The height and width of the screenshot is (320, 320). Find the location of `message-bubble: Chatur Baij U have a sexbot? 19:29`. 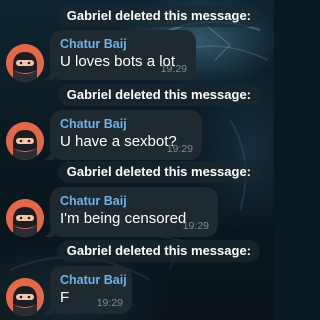

message-bubble: Chatur Baij U have a sexbot? 19:29 is located at coordinates (123, 135).